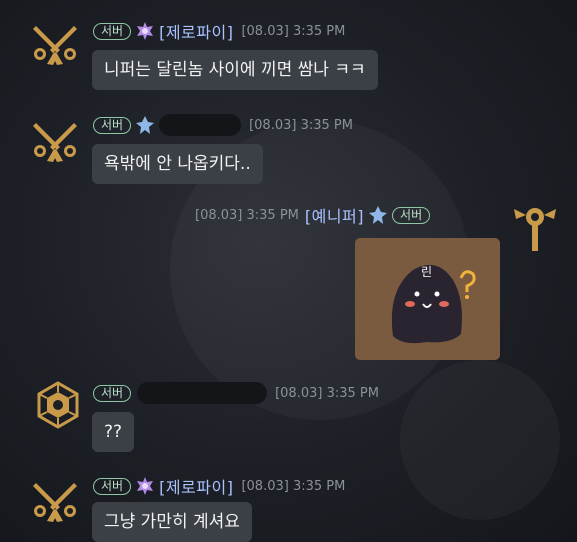 This screenshot has height=542, width=577. What do you see at coordinates (433, 304) in the screenshot?
I see `ghost-sticker-icon: 린` at bounding box center [433, 304].